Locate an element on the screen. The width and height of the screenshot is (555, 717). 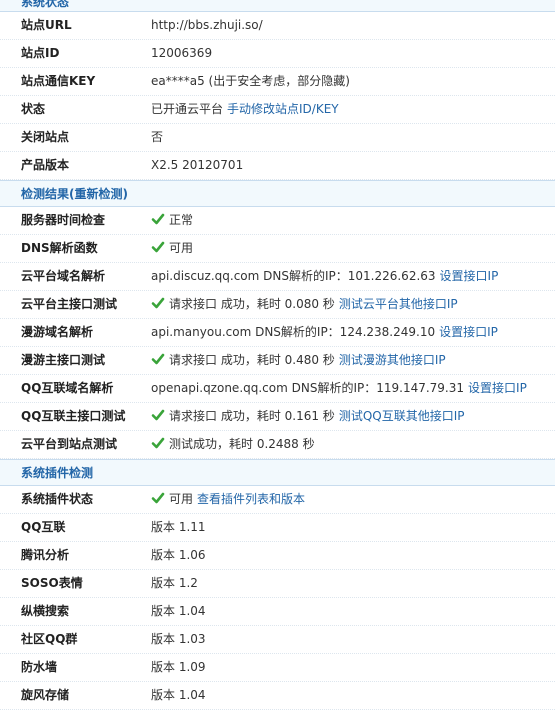
status-row: 防水墙 版本 1.09 is located at coordinates (277, 668).